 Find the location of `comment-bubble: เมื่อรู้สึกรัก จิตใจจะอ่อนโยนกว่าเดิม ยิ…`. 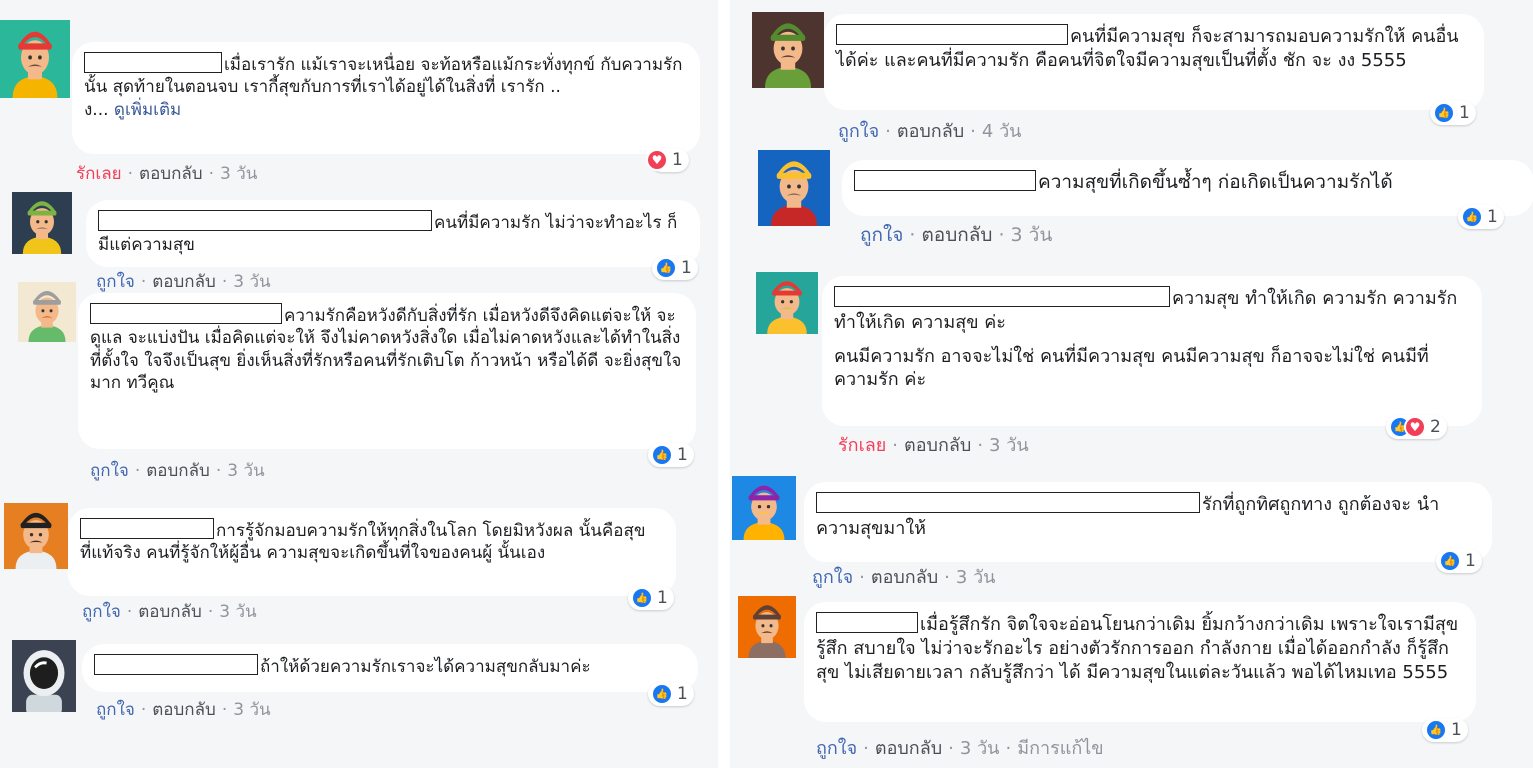

comment-bubble: เมื่อรู้สึกรัก จิตใจจะอ่อนโยนกว่าเดิม ยิ… is located at coordinates (1140, 662).